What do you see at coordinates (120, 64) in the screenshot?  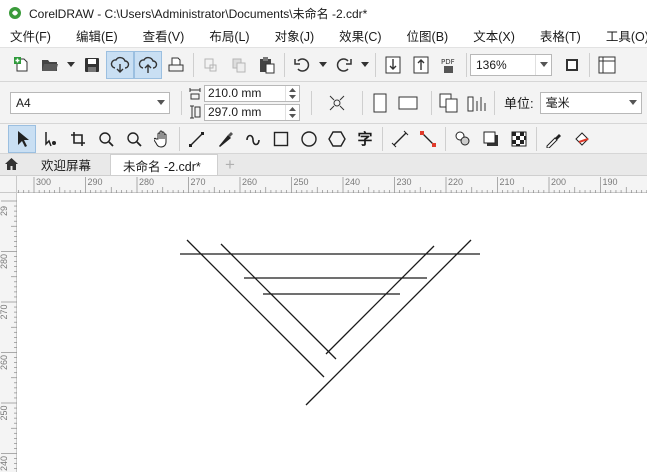 I see `cloud-download-icon` at bounding box center [120, 64].